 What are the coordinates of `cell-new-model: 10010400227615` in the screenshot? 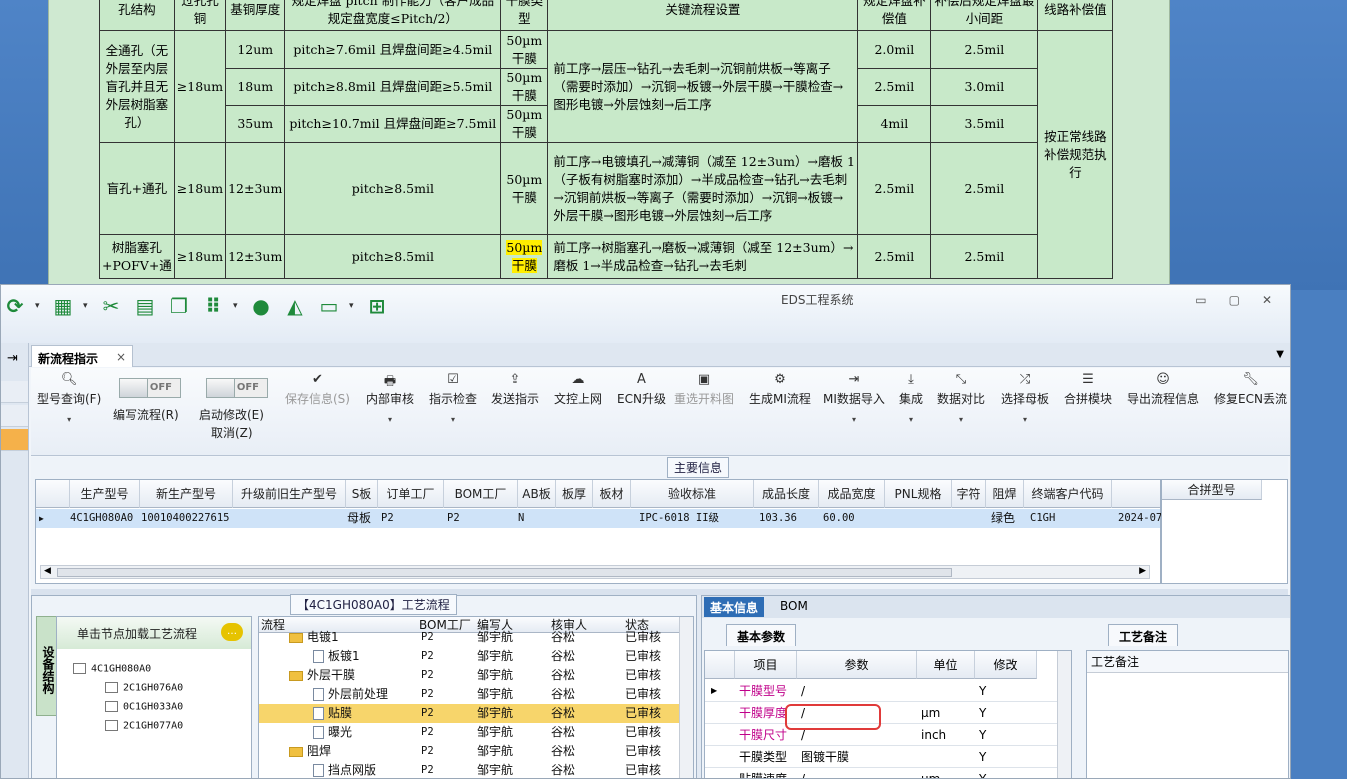 It's located at (185, 518).